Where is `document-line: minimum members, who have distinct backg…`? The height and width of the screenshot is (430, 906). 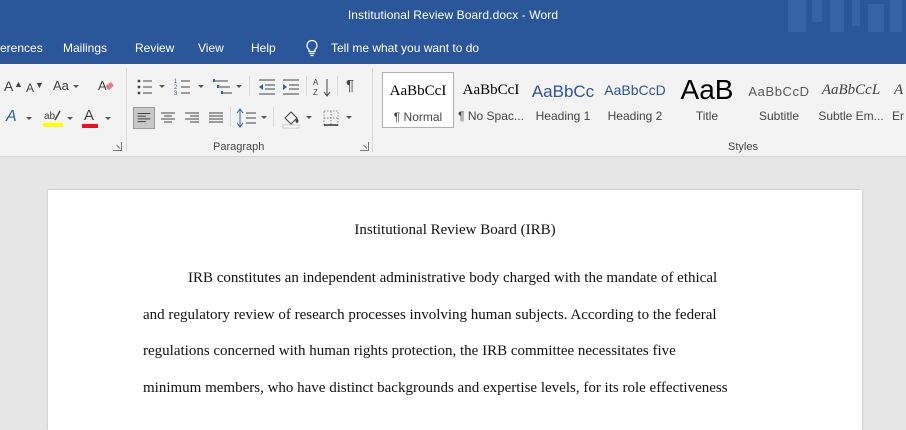 document-line: minimum members, who have distinct backg… is located at coordinates (435, 388).